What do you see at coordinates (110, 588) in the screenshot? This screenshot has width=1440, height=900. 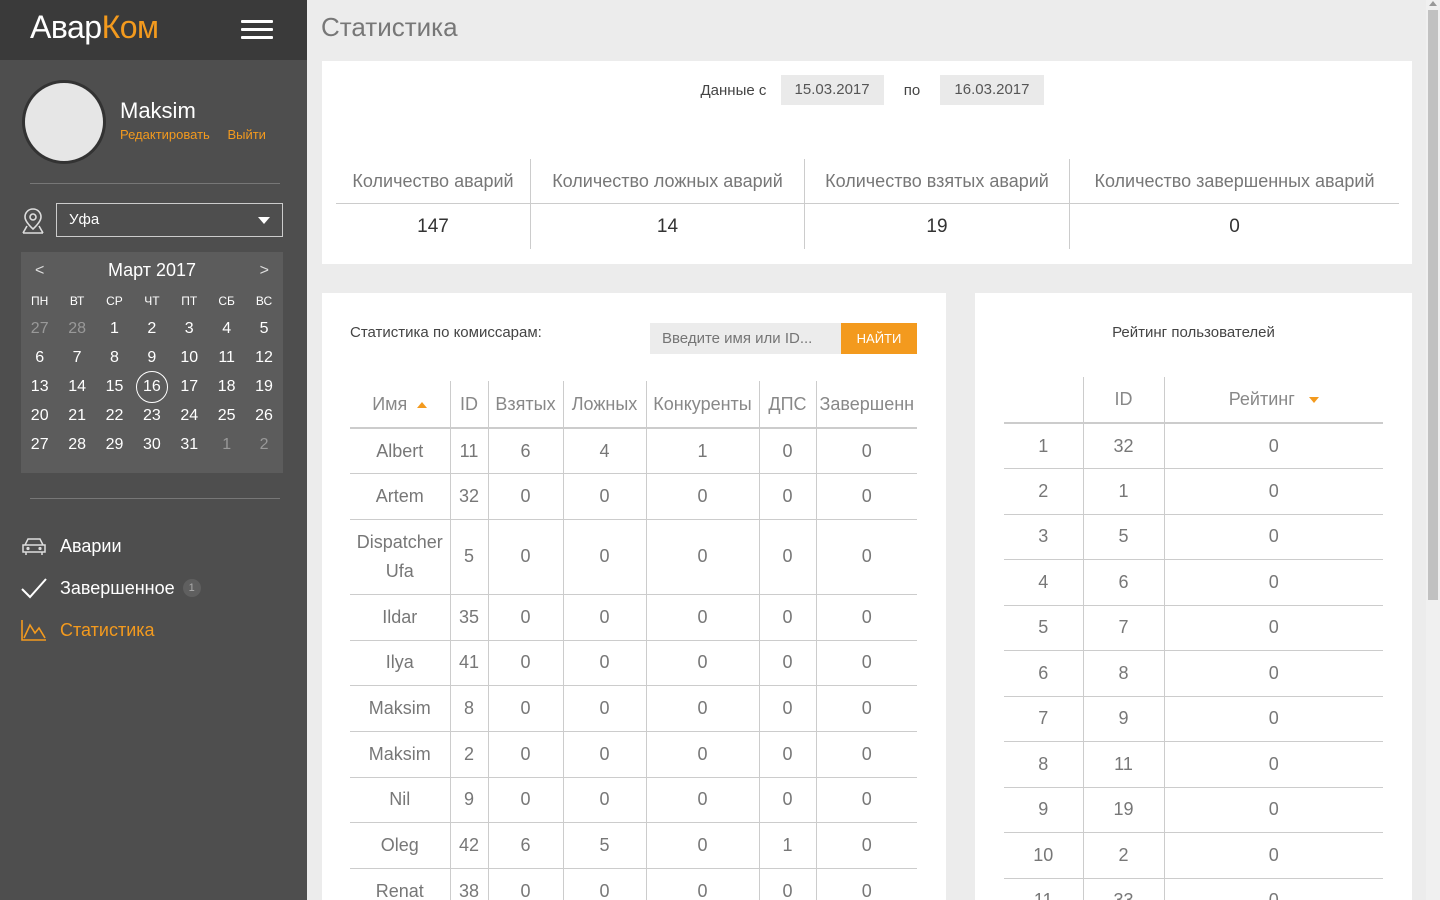 I see `nav-item-completed: Завершенное 1` at bounding box center [110, 588].